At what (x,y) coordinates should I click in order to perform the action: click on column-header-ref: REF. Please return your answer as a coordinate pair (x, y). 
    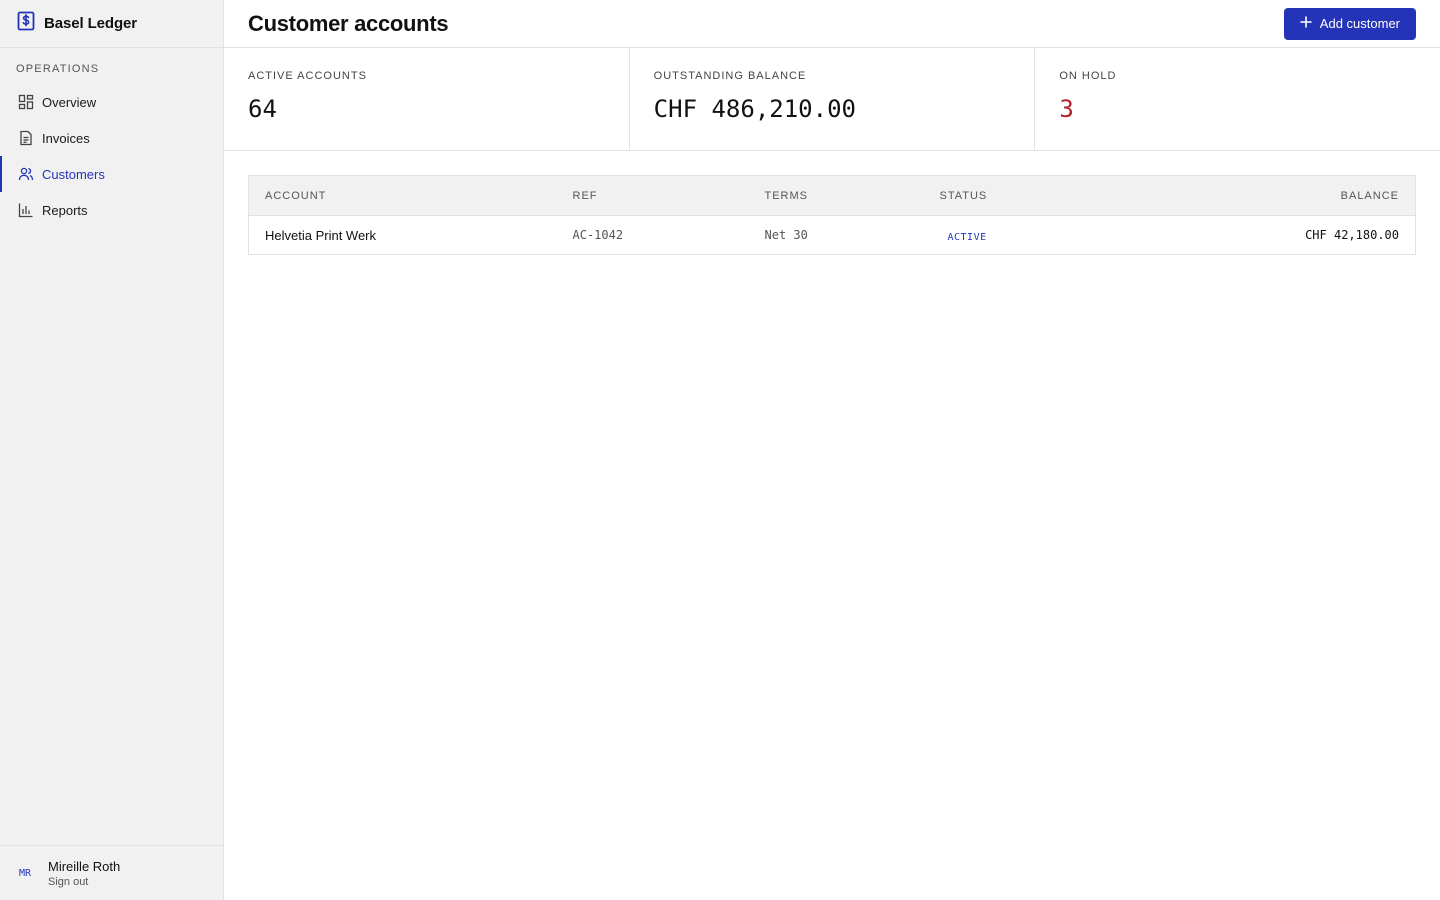
    Looking at the image, I should click on (652, 195).